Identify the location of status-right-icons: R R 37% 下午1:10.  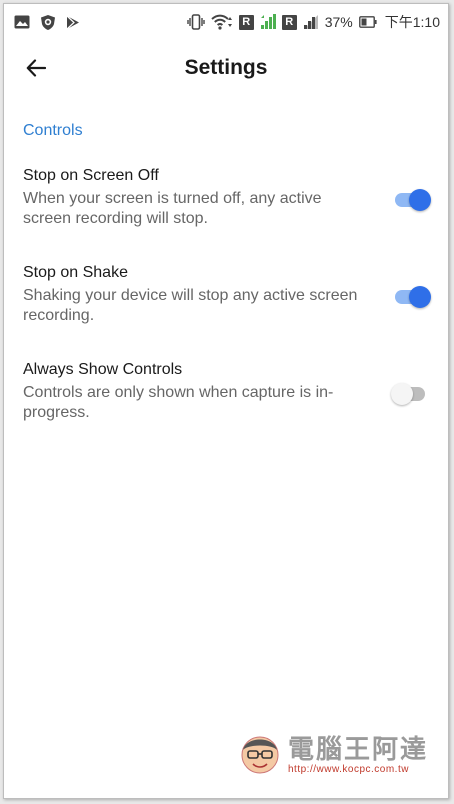
(313, 22).